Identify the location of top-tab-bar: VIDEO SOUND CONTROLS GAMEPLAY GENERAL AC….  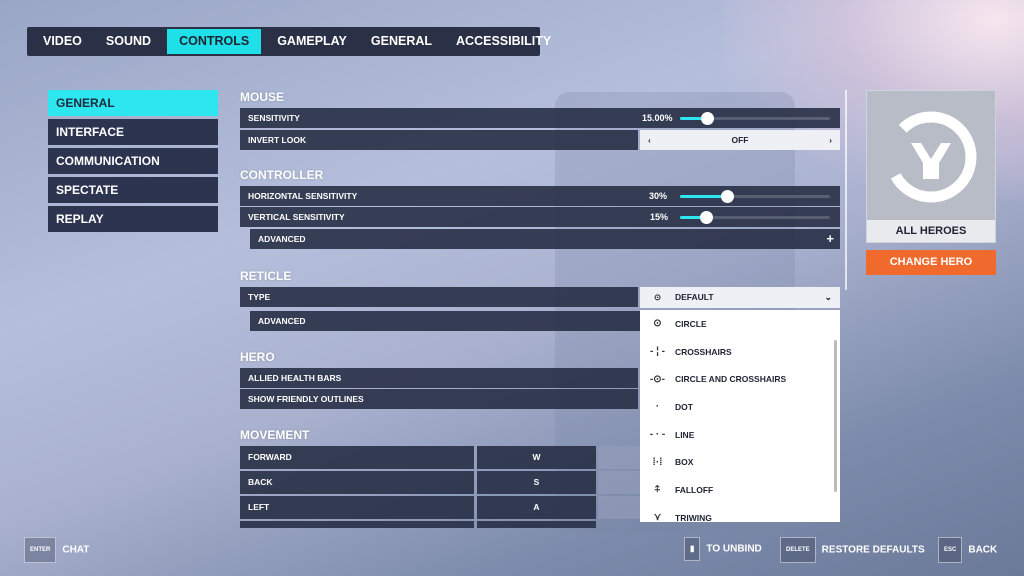
(289, 41).